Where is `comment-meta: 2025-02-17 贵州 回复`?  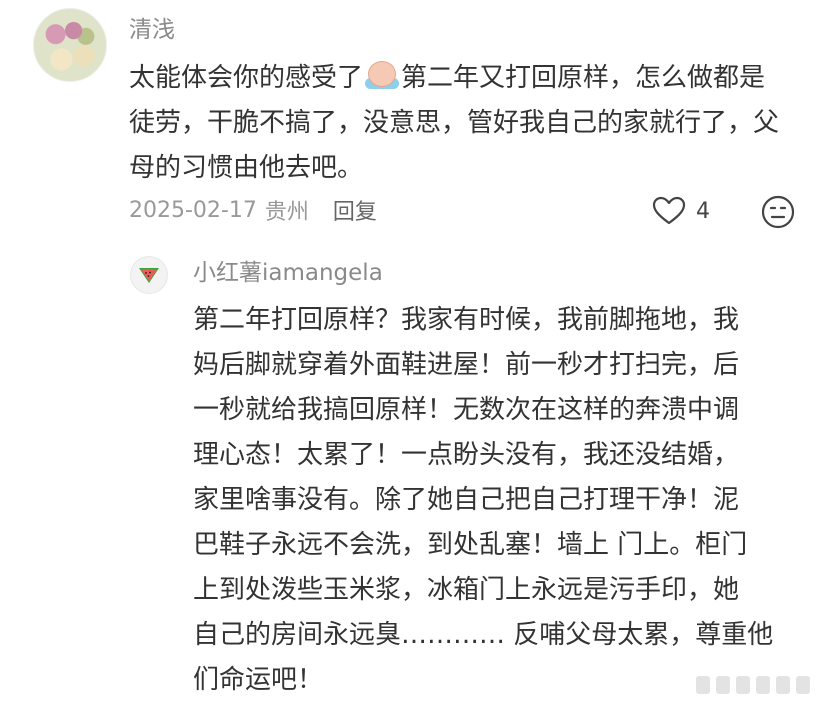
comment-meta: 2025-02-17 贵州 回复 is located at coordinates (253, 210).